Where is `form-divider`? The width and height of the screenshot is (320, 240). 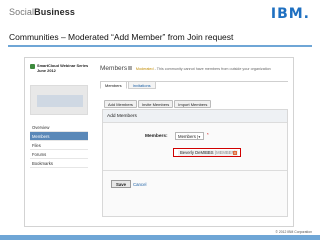 form-divider is located at coordinates (195, 170).